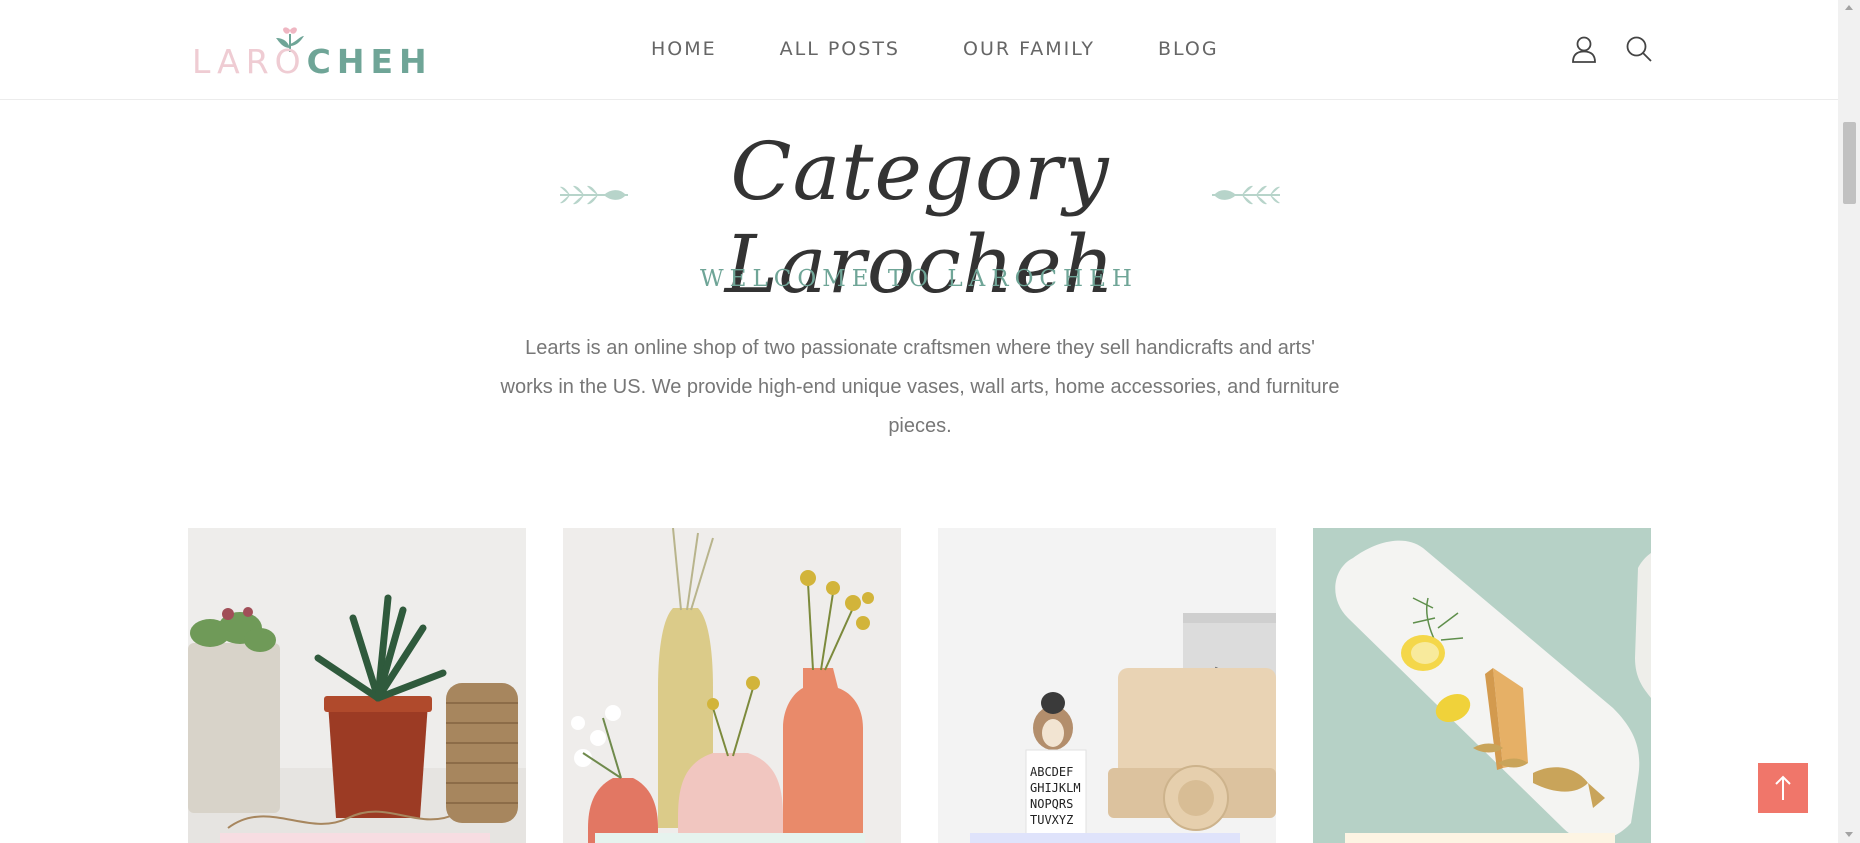 The image size is (1860, 843). Describe the element at coordinates (1849, 834) in the screenshot. I see `scroll-down-arrow` at that location.